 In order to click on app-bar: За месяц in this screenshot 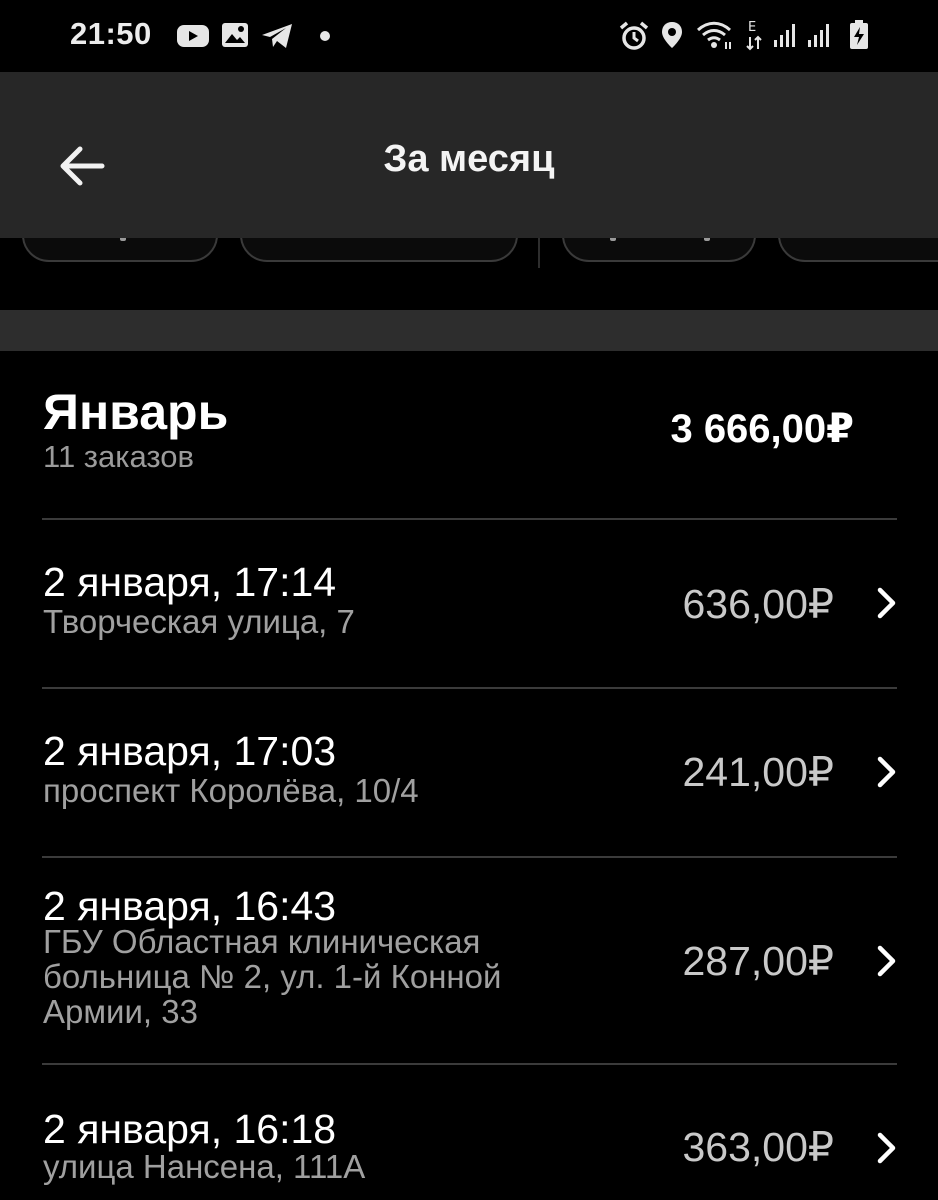, I will do `click(469, 155)`.